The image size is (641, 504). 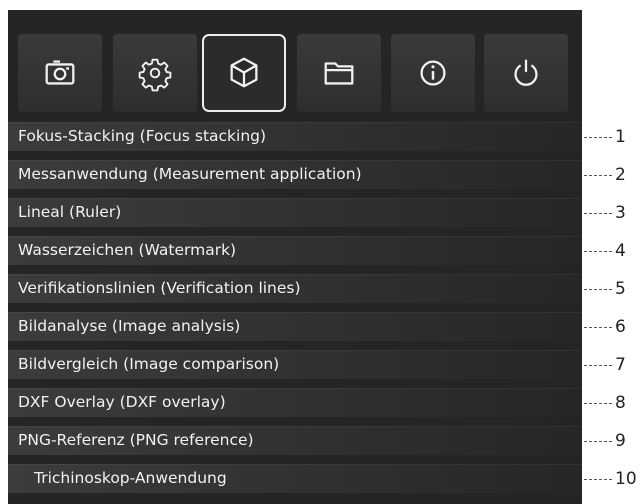 What do you see at coordinates (295, 326) in the screenshot?
I see `menu-item-image-analysis: Bildanalyse (Image analysis)` at bounding box center [295, 326].